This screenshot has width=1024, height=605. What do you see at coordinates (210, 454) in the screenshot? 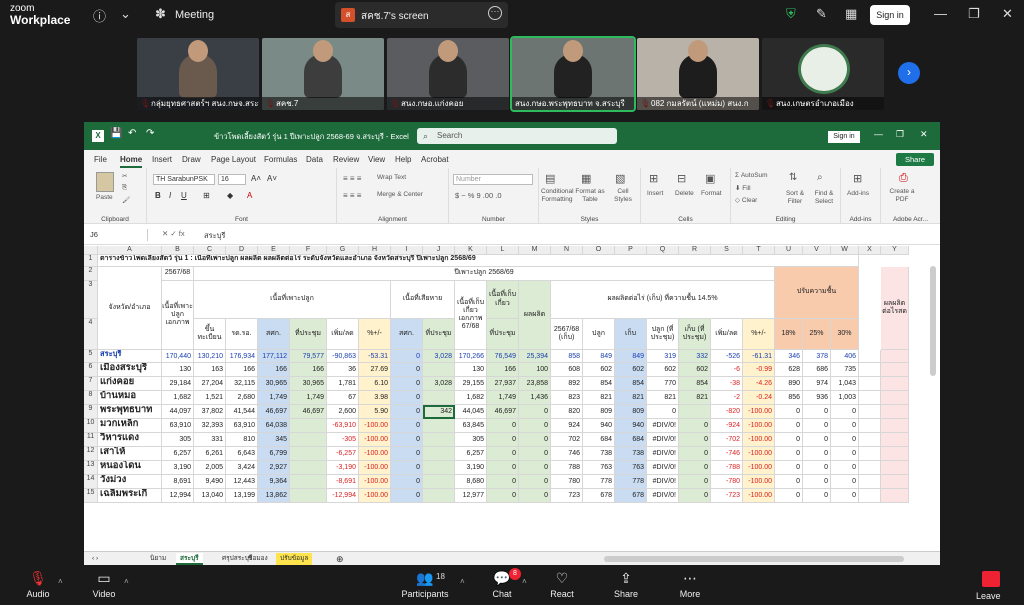
I see `table-cell: 6,261` at bounding box center [210, 454].